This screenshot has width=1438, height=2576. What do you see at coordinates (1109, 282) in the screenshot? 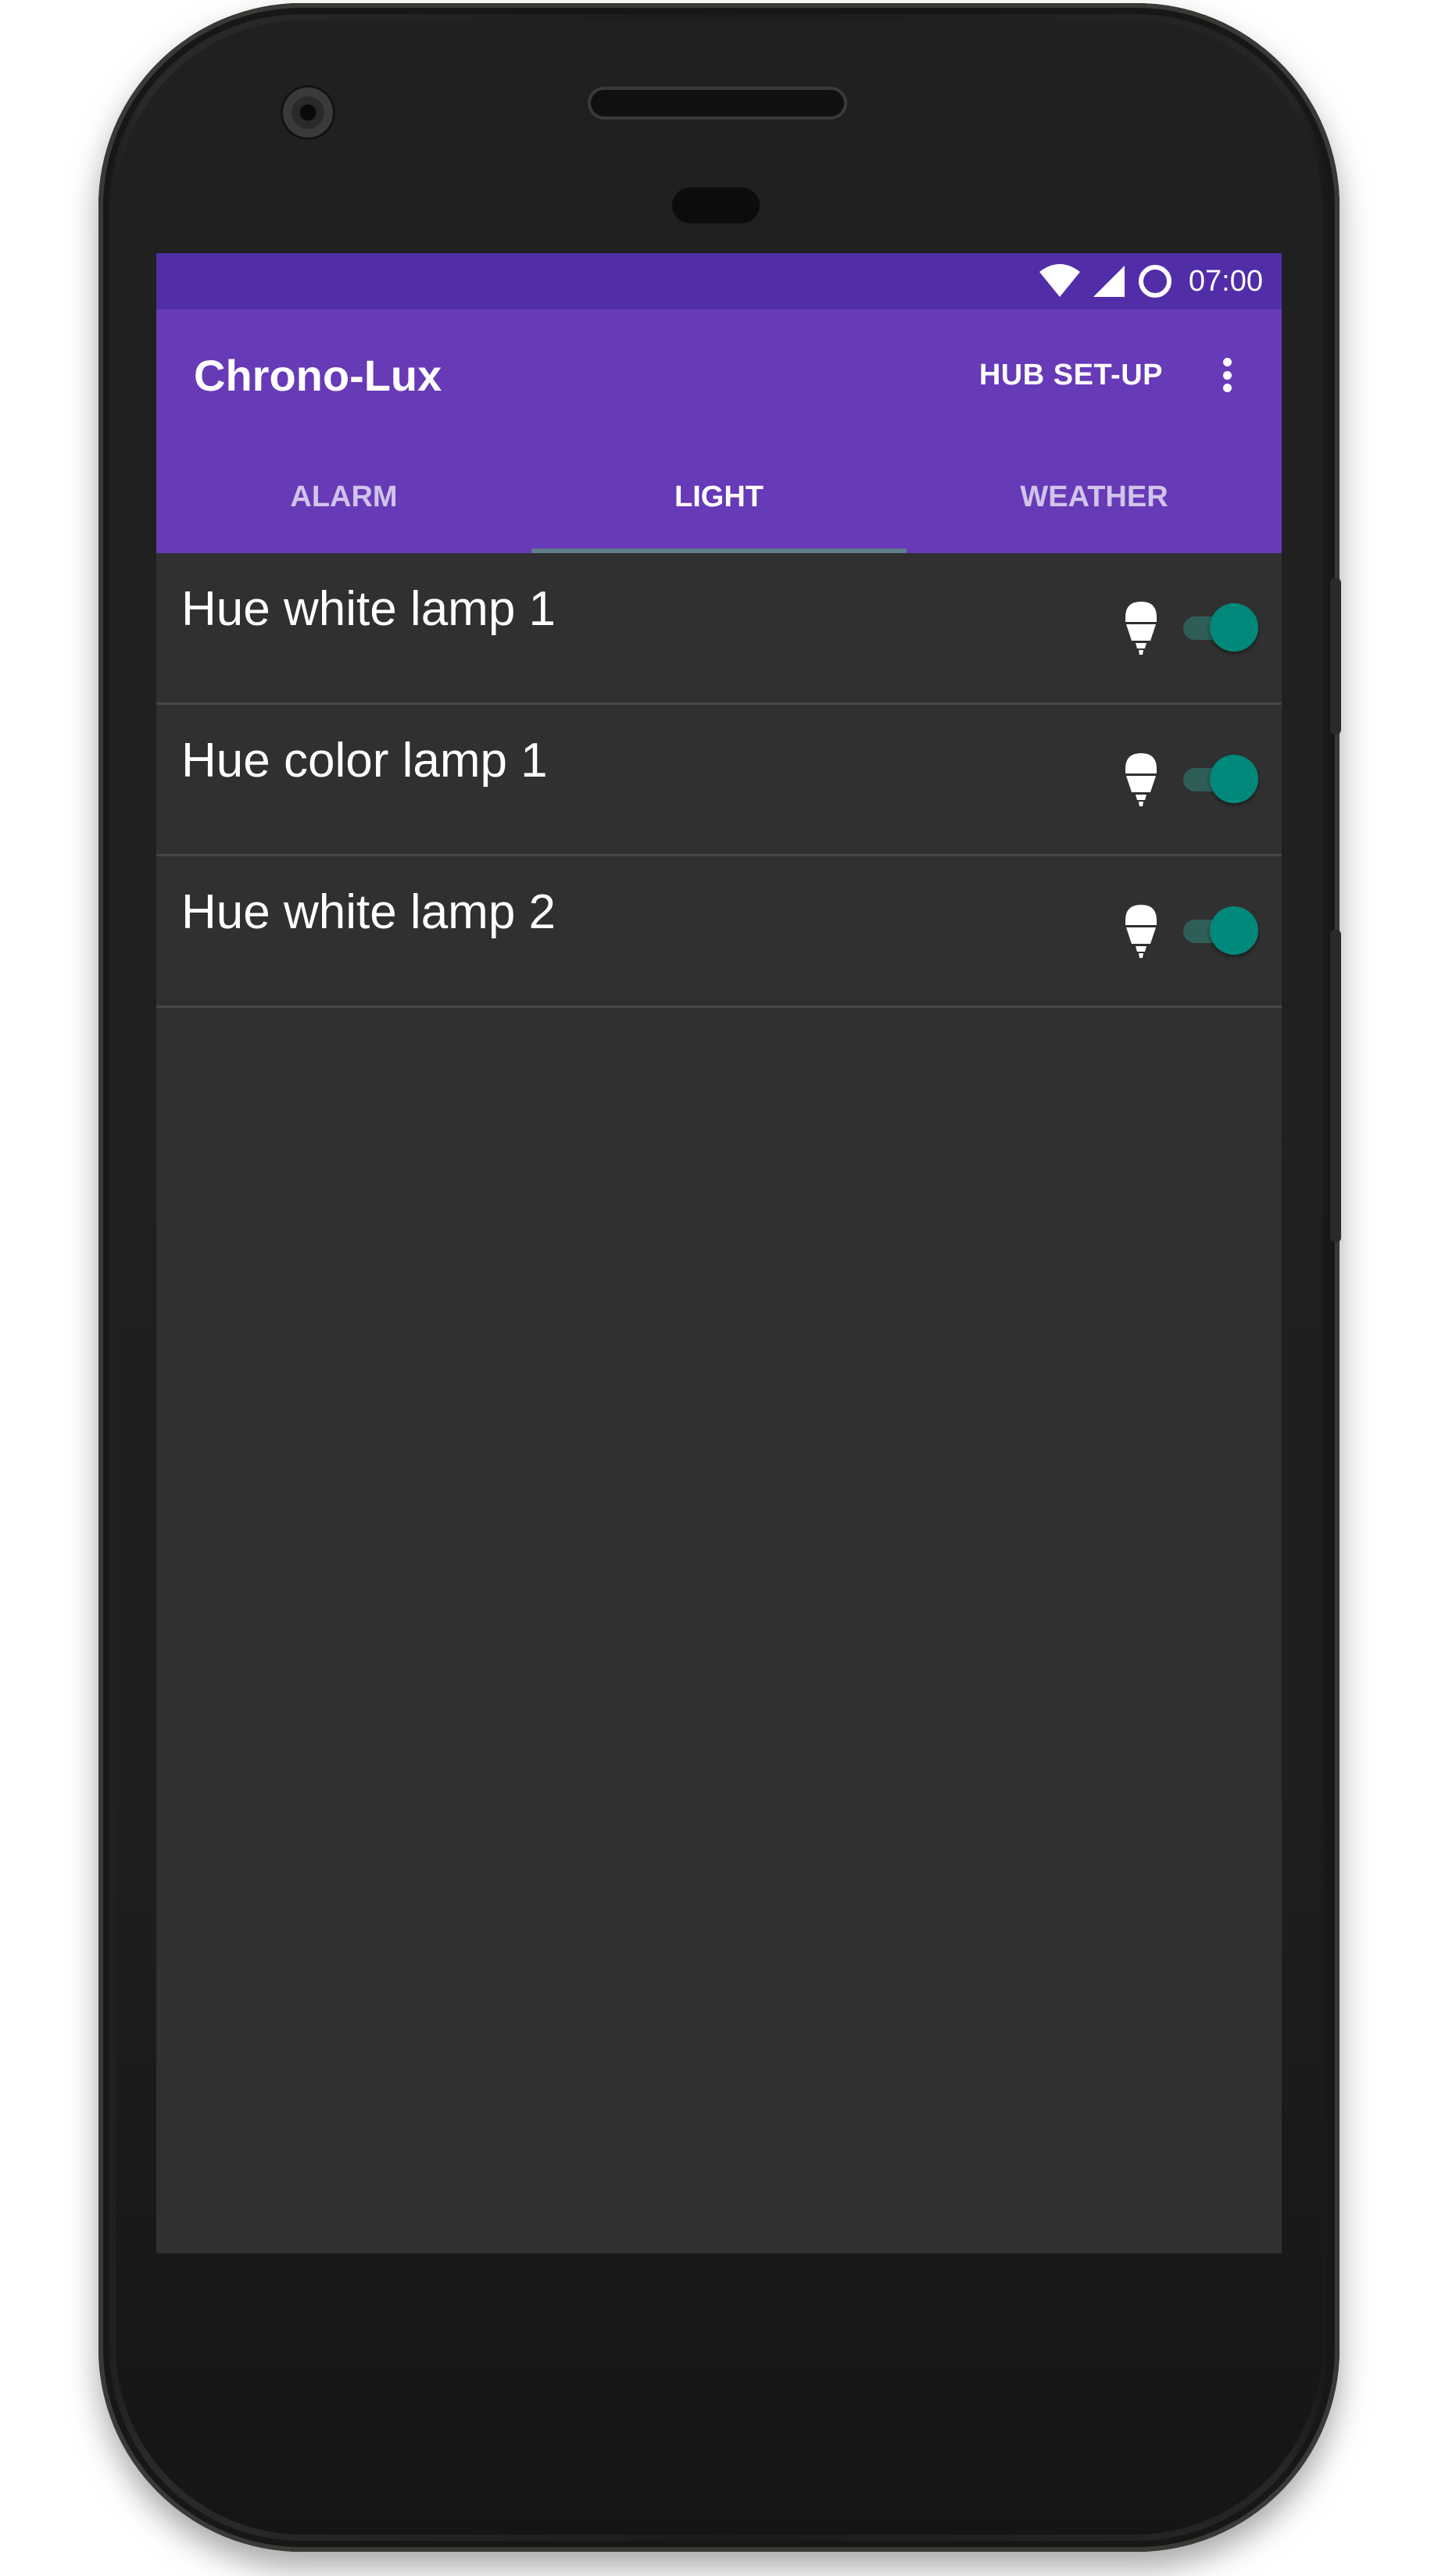
I see `cell-signal-icon` at bounding box center [1109, 282].